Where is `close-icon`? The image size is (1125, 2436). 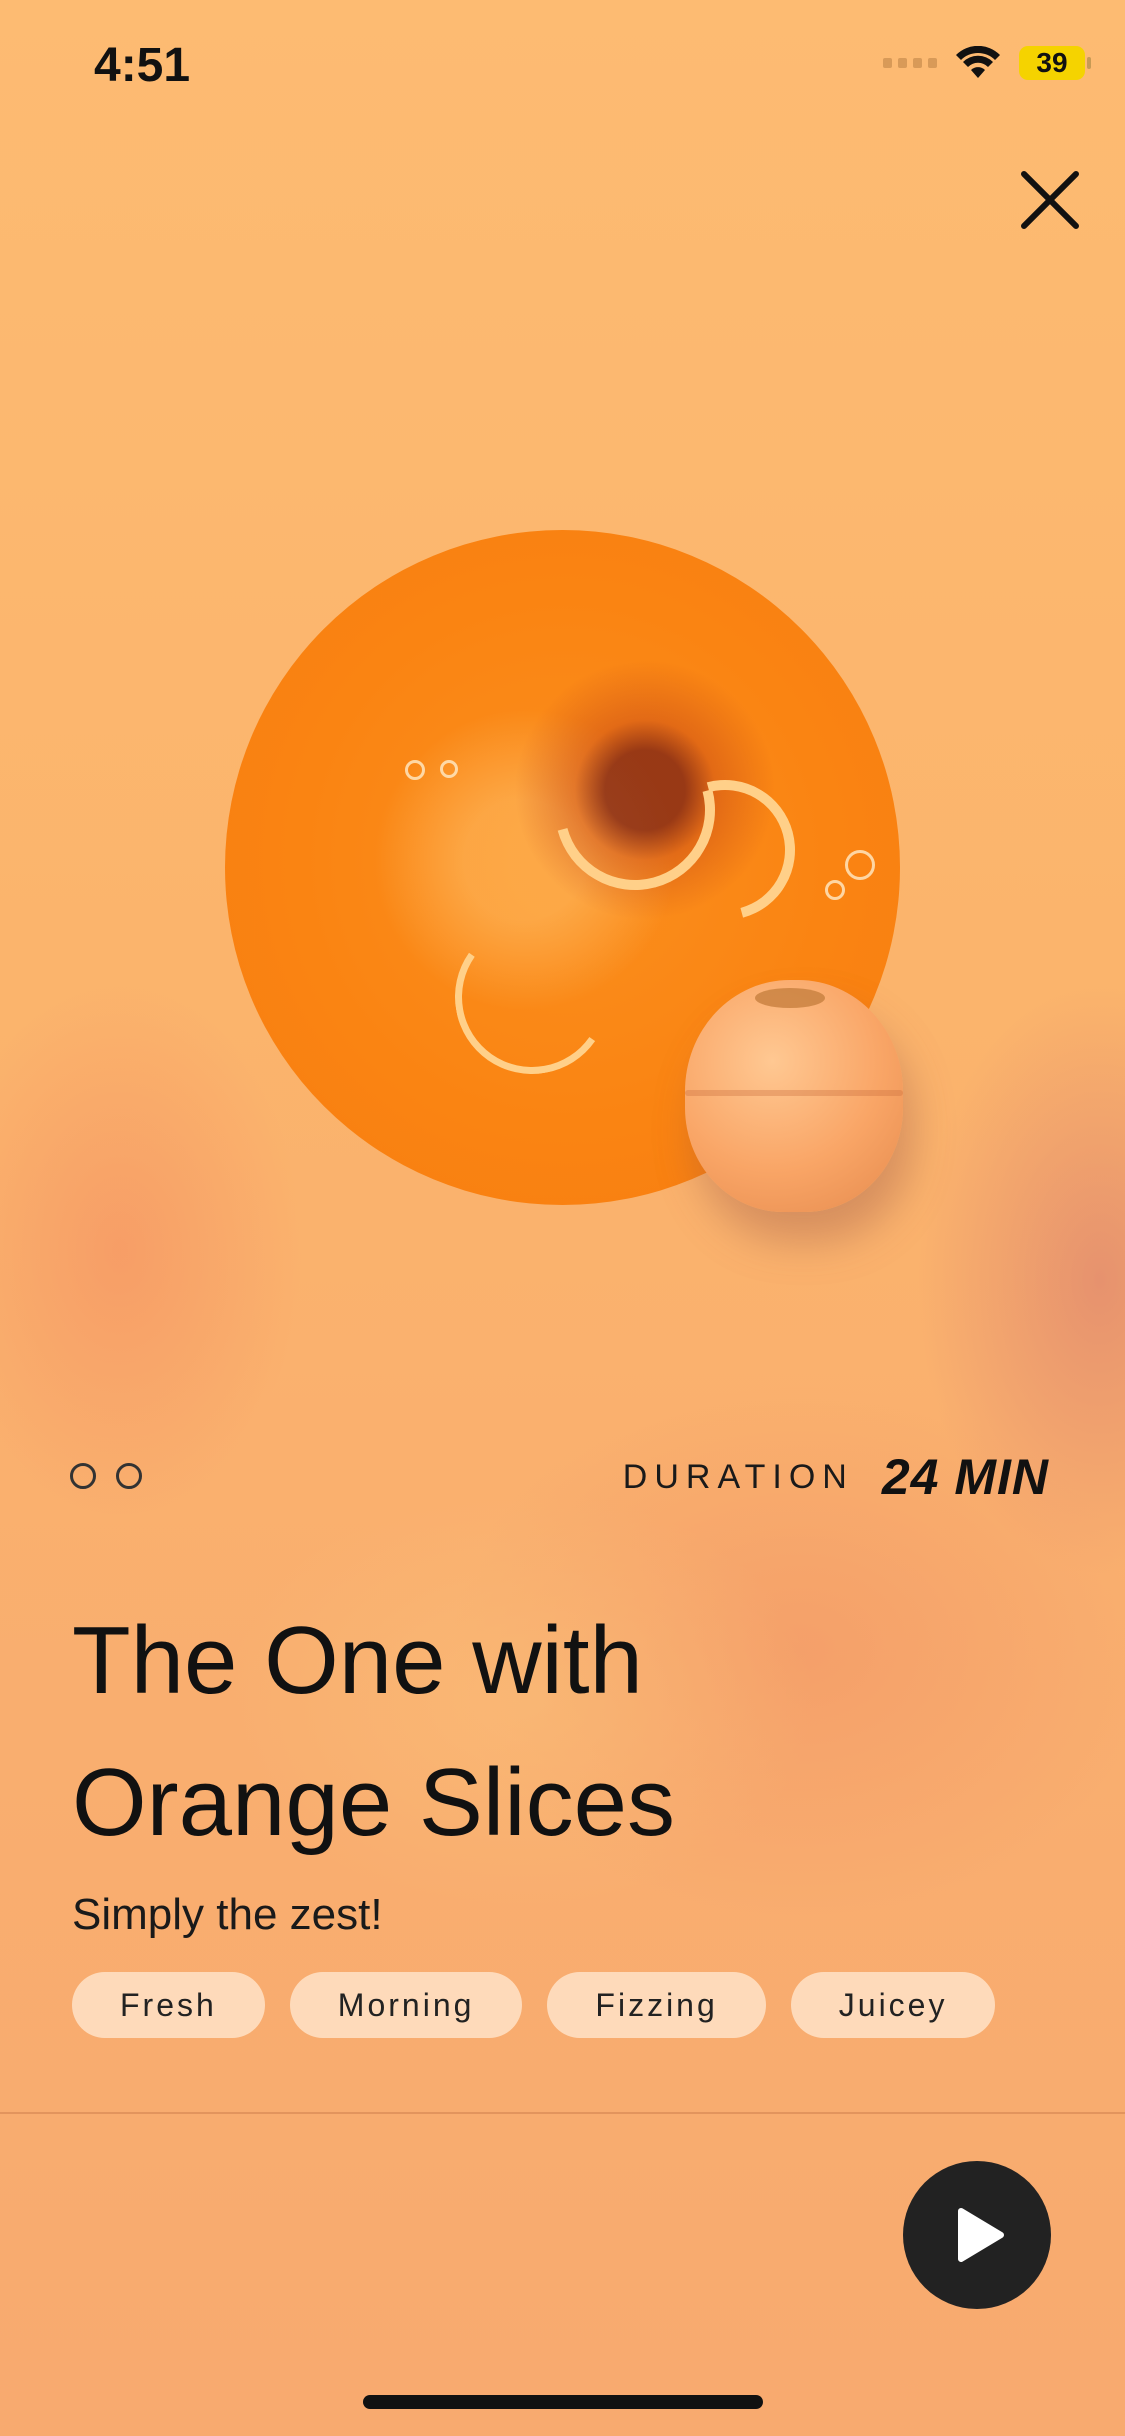 close-icon is located at coordinates (1050, 200).